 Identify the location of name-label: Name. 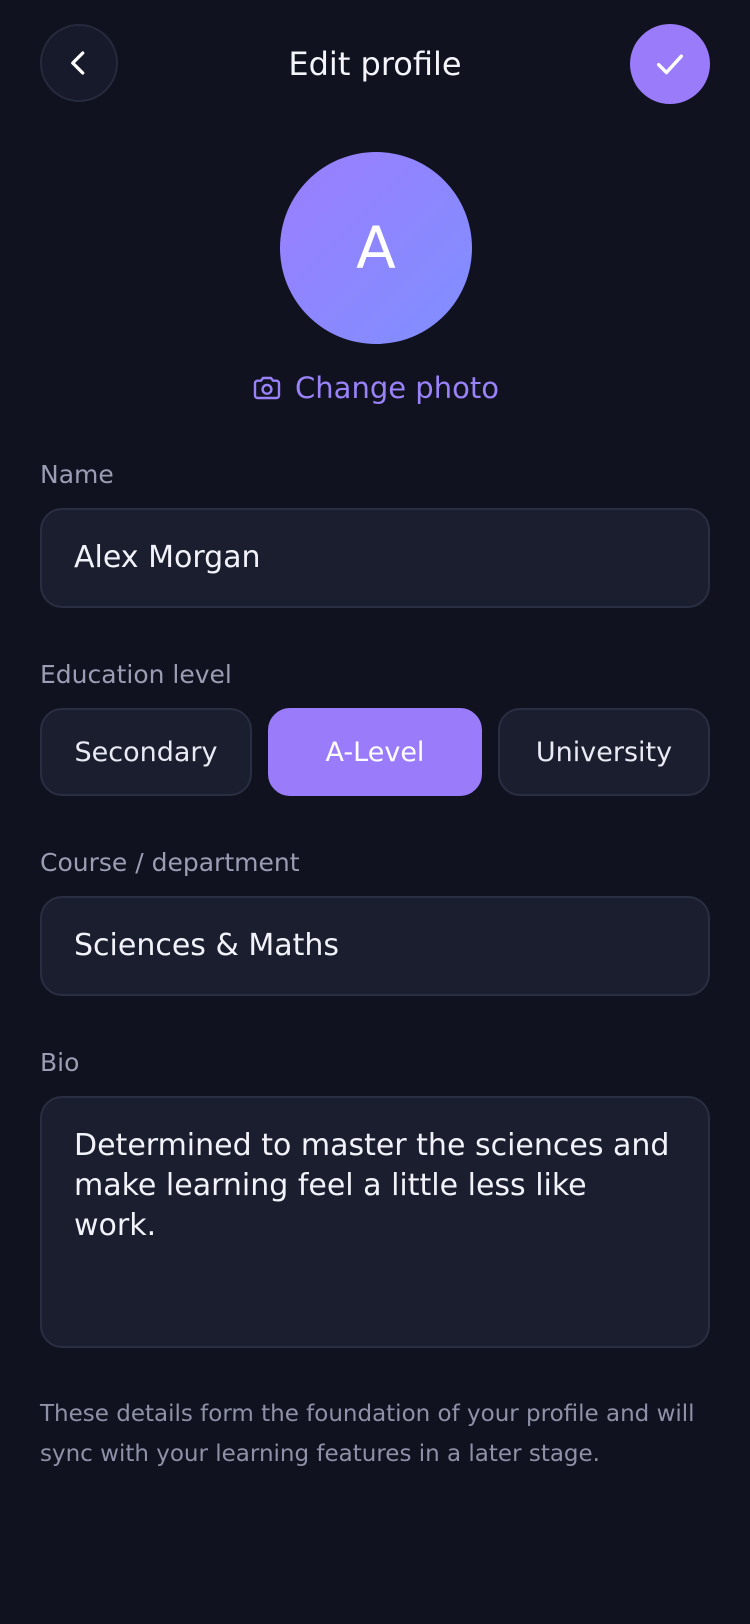
(77, 474).